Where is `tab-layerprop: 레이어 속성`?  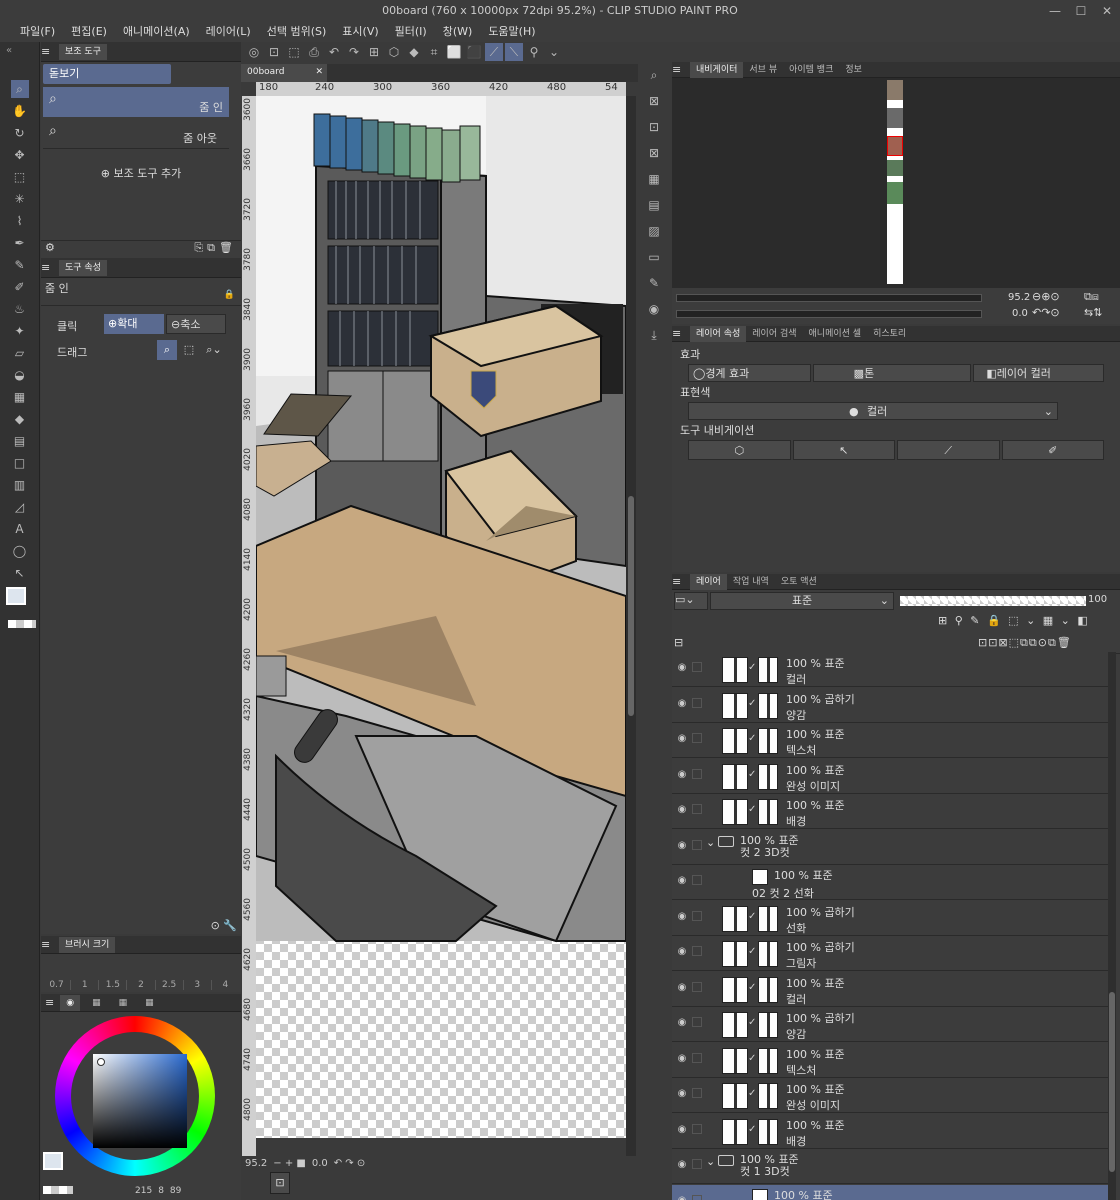
tab-layerprop: 레이어 속성 is located at coordinates (718, 333).